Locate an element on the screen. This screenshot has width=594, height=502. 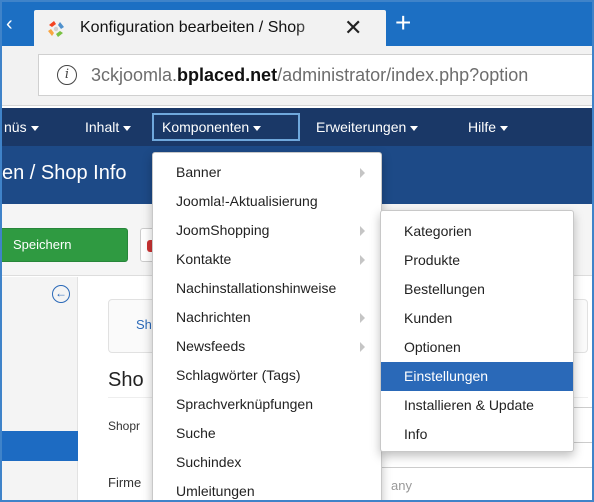
menu-item-kontakte: Kontakte is located at coordinates (267, 259).